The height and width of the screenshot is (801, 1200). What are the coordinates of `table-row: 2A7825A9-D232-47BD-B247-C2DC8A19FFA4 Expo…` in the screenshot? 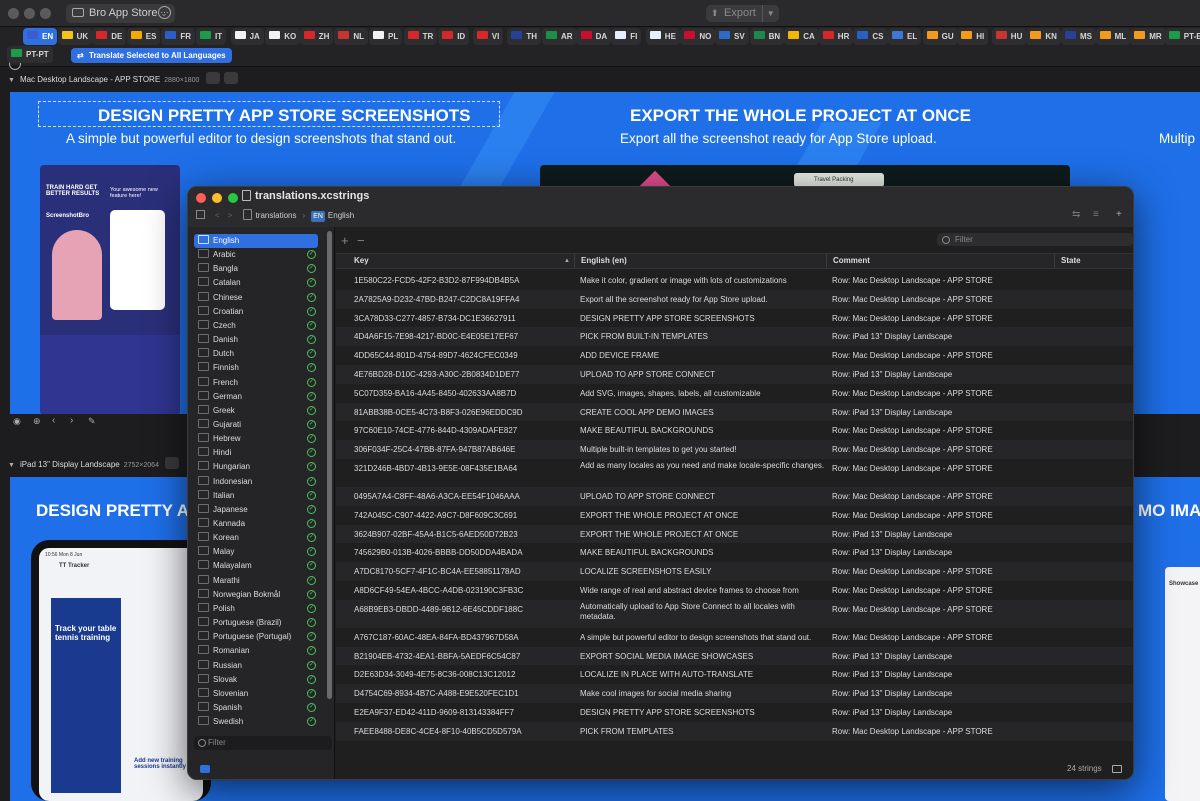 It's located at (734, 299).